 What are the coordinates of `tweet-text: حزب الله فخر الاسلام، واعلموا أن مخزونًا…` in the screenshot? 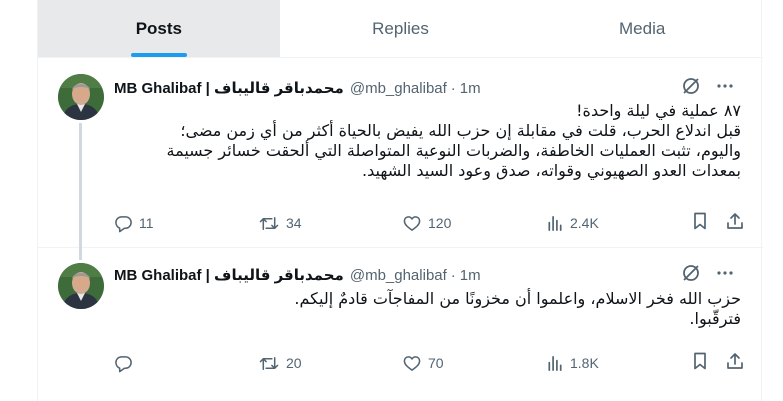 It's located at (427, 309).